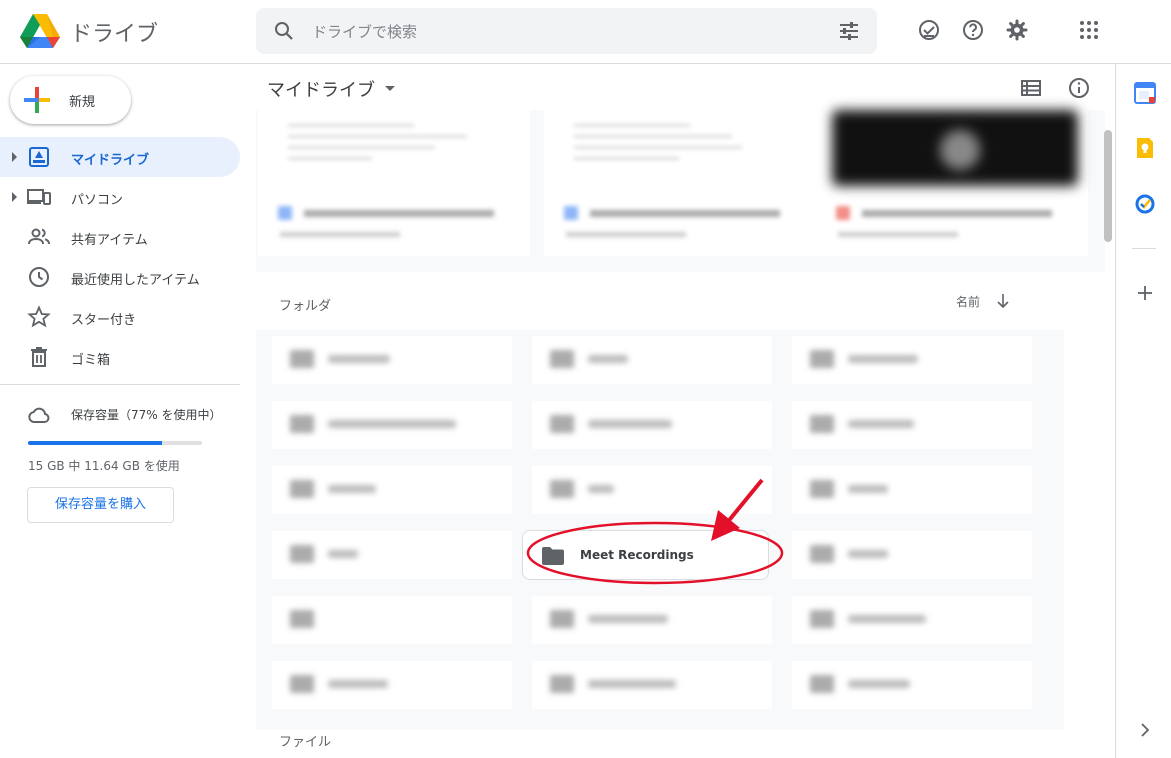 Image resolution: width=1171 pixels, height=758 pixels. Describe the element at coordinates (120, 357) in the screenshot. I see `sidebar-item-trash: ゴミ箱` at that location.